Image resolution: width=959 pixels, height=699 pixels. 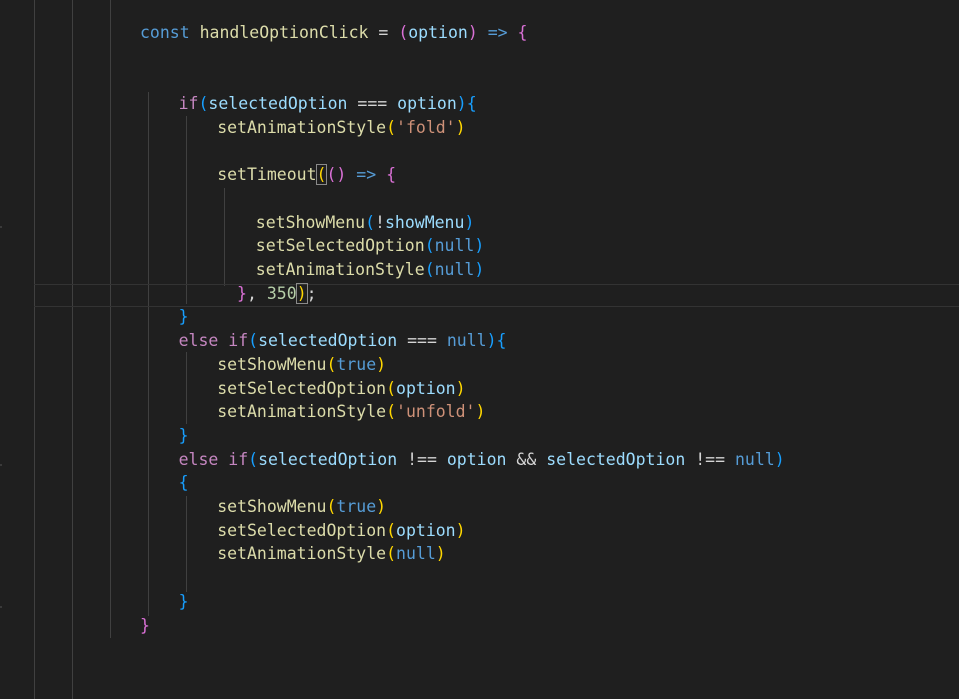 What do you see at coordinates (372, 104) in the screenshot?
I see `code-token: ===` at bounding box center [372, 104].